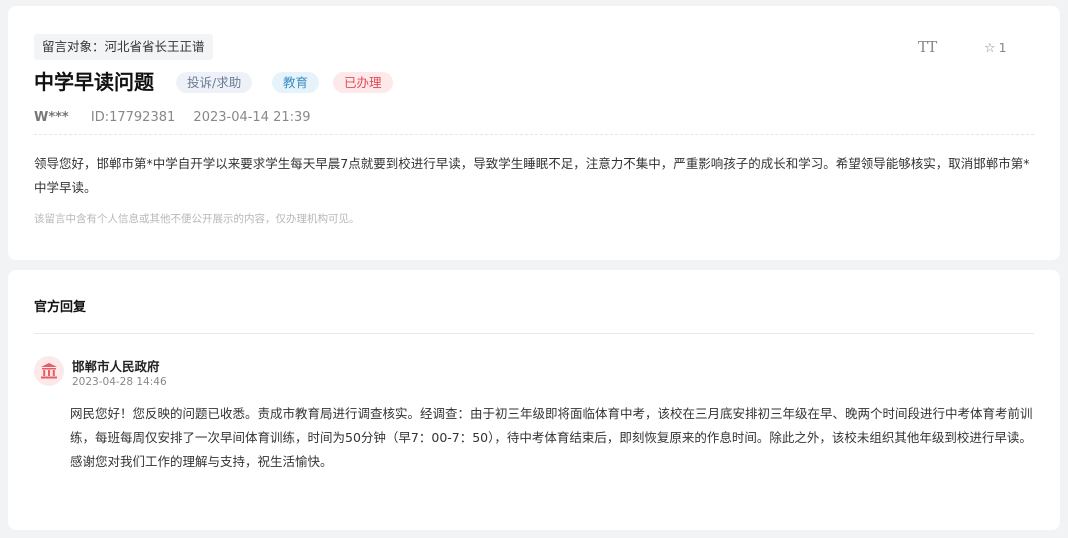  What do you see at coordinates (363, 82) in the screenshot?
I see `status-badge: 已办理` at bounding box center [363, 82].